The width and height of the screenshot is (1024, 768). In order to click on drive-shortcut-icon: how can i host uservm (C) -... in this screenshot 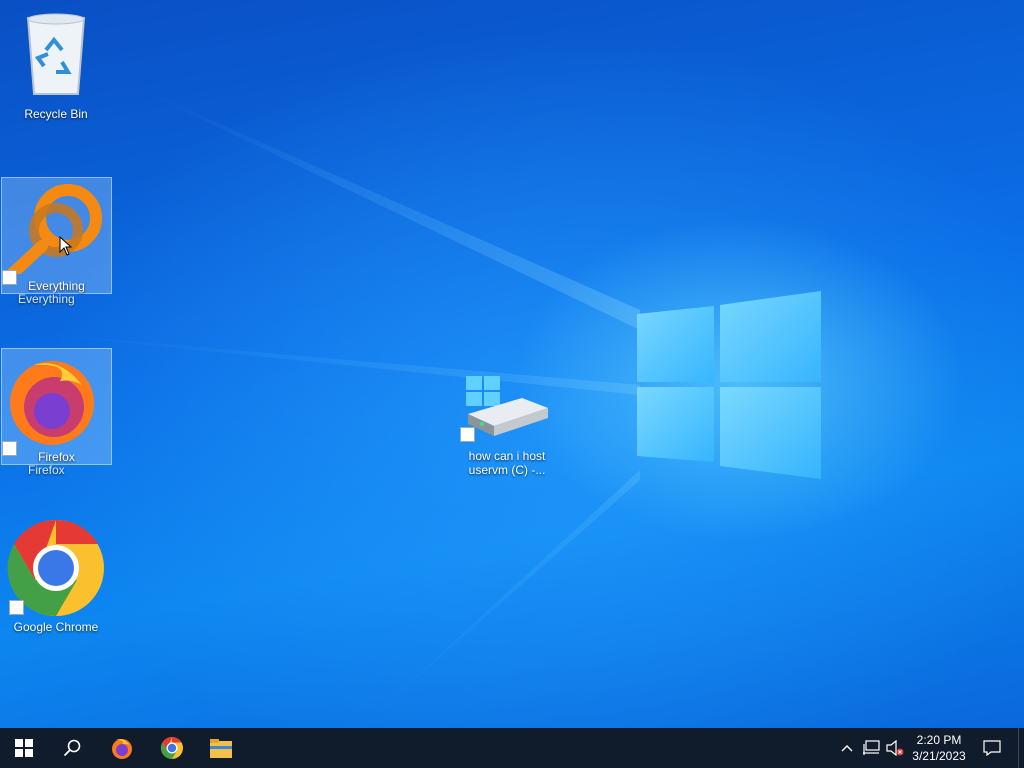, I will do `click(508, 427)`.